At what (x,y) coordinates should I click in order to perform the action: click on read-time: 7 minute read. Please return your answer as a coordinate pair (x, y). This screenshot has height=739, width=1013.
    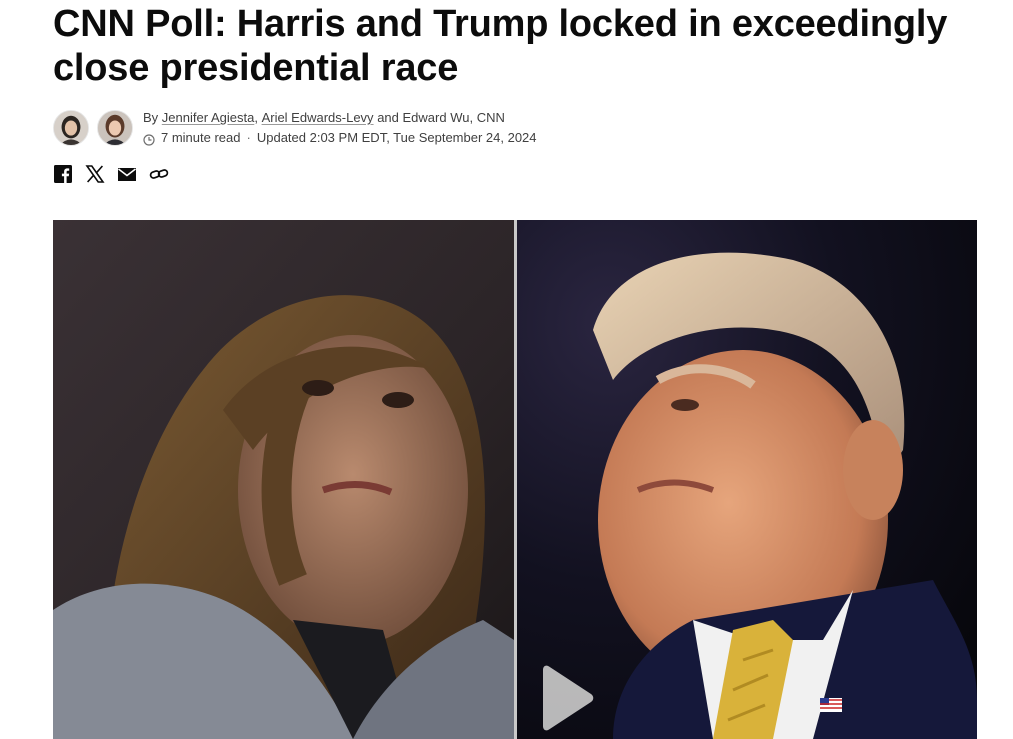
    Looking at the image, I should click on (201, 137).